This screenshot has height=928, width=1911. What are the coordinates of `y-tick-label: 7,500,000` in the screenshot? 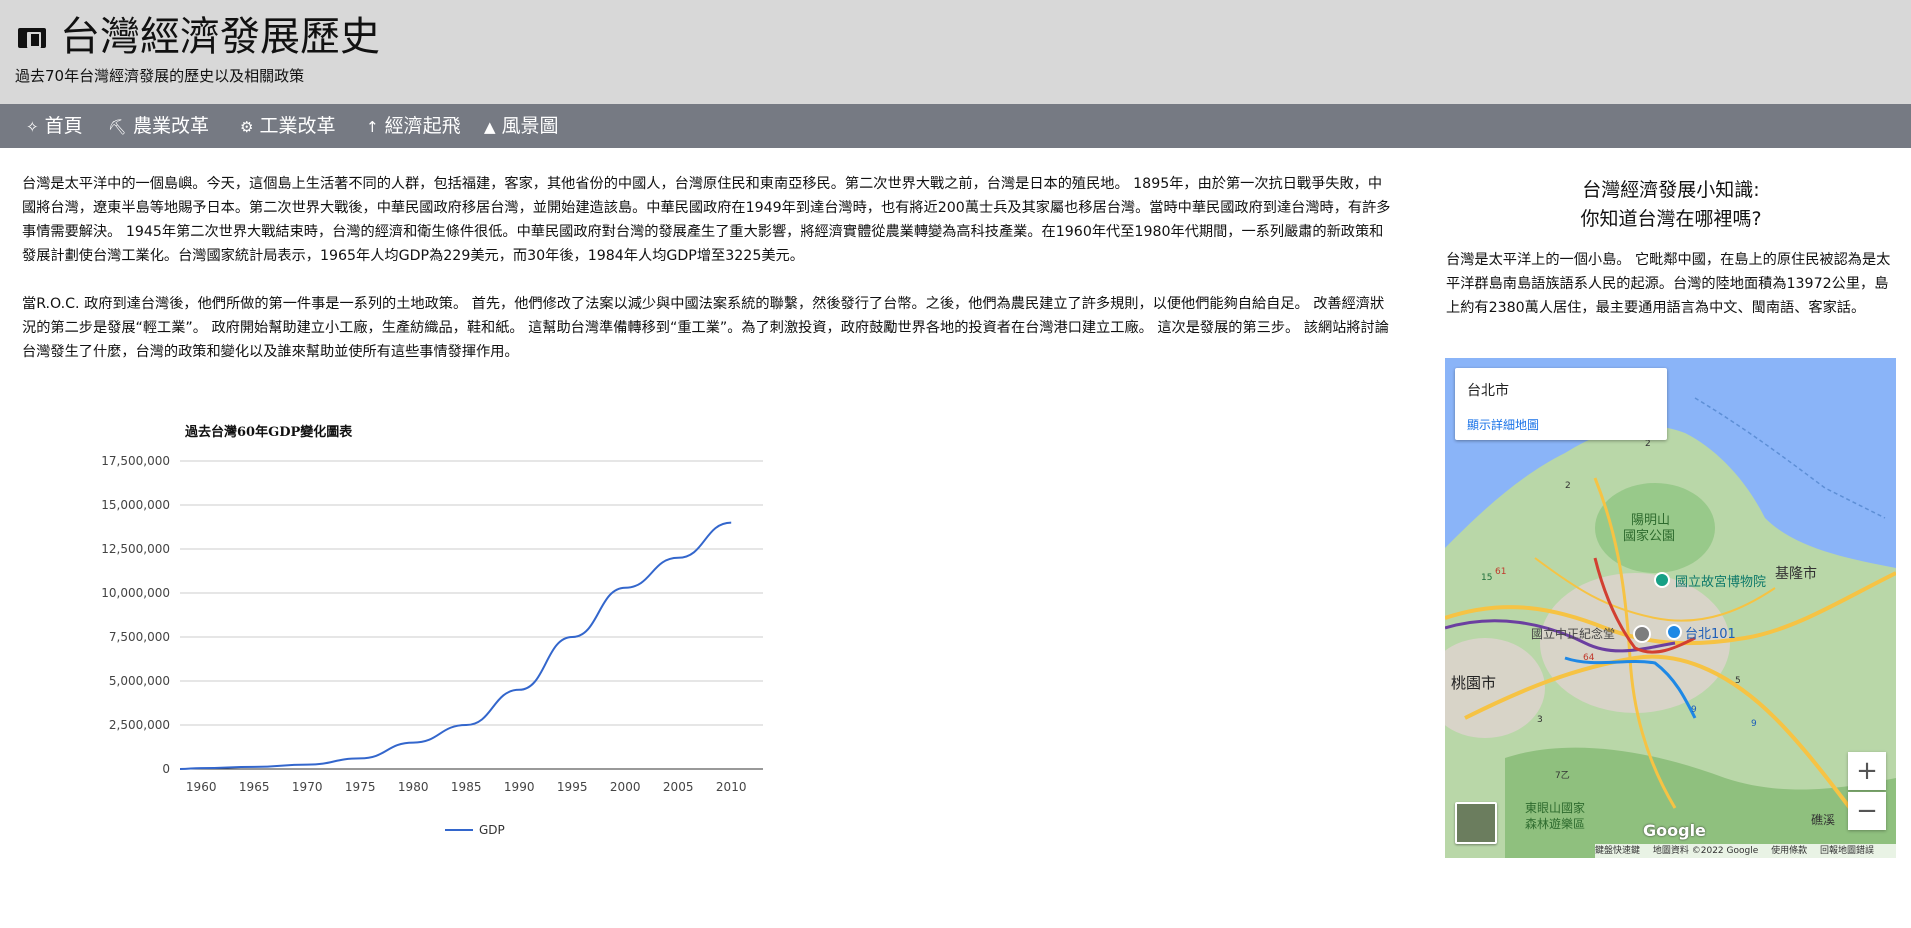 It's located at (139, 637).